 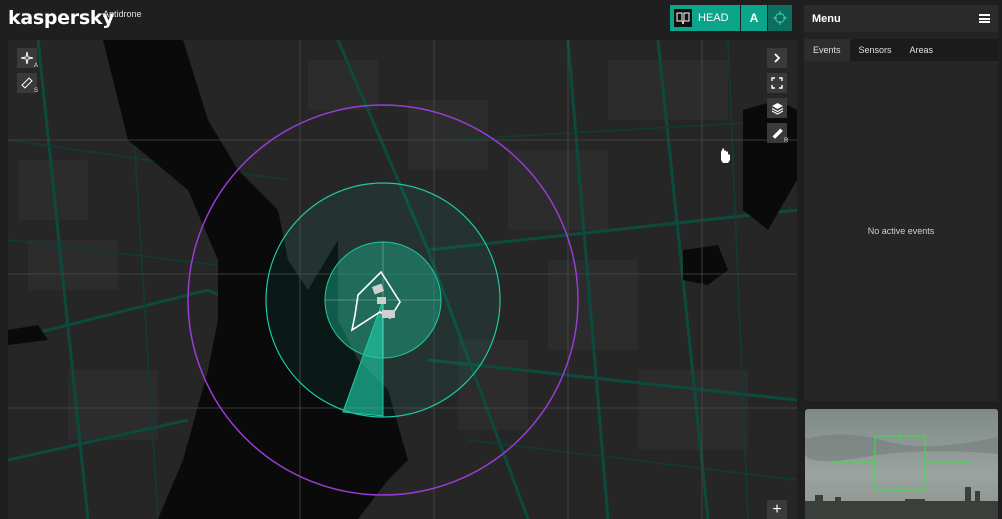 I want to click on measure-tool-key: S, so click(x=36, y=91).